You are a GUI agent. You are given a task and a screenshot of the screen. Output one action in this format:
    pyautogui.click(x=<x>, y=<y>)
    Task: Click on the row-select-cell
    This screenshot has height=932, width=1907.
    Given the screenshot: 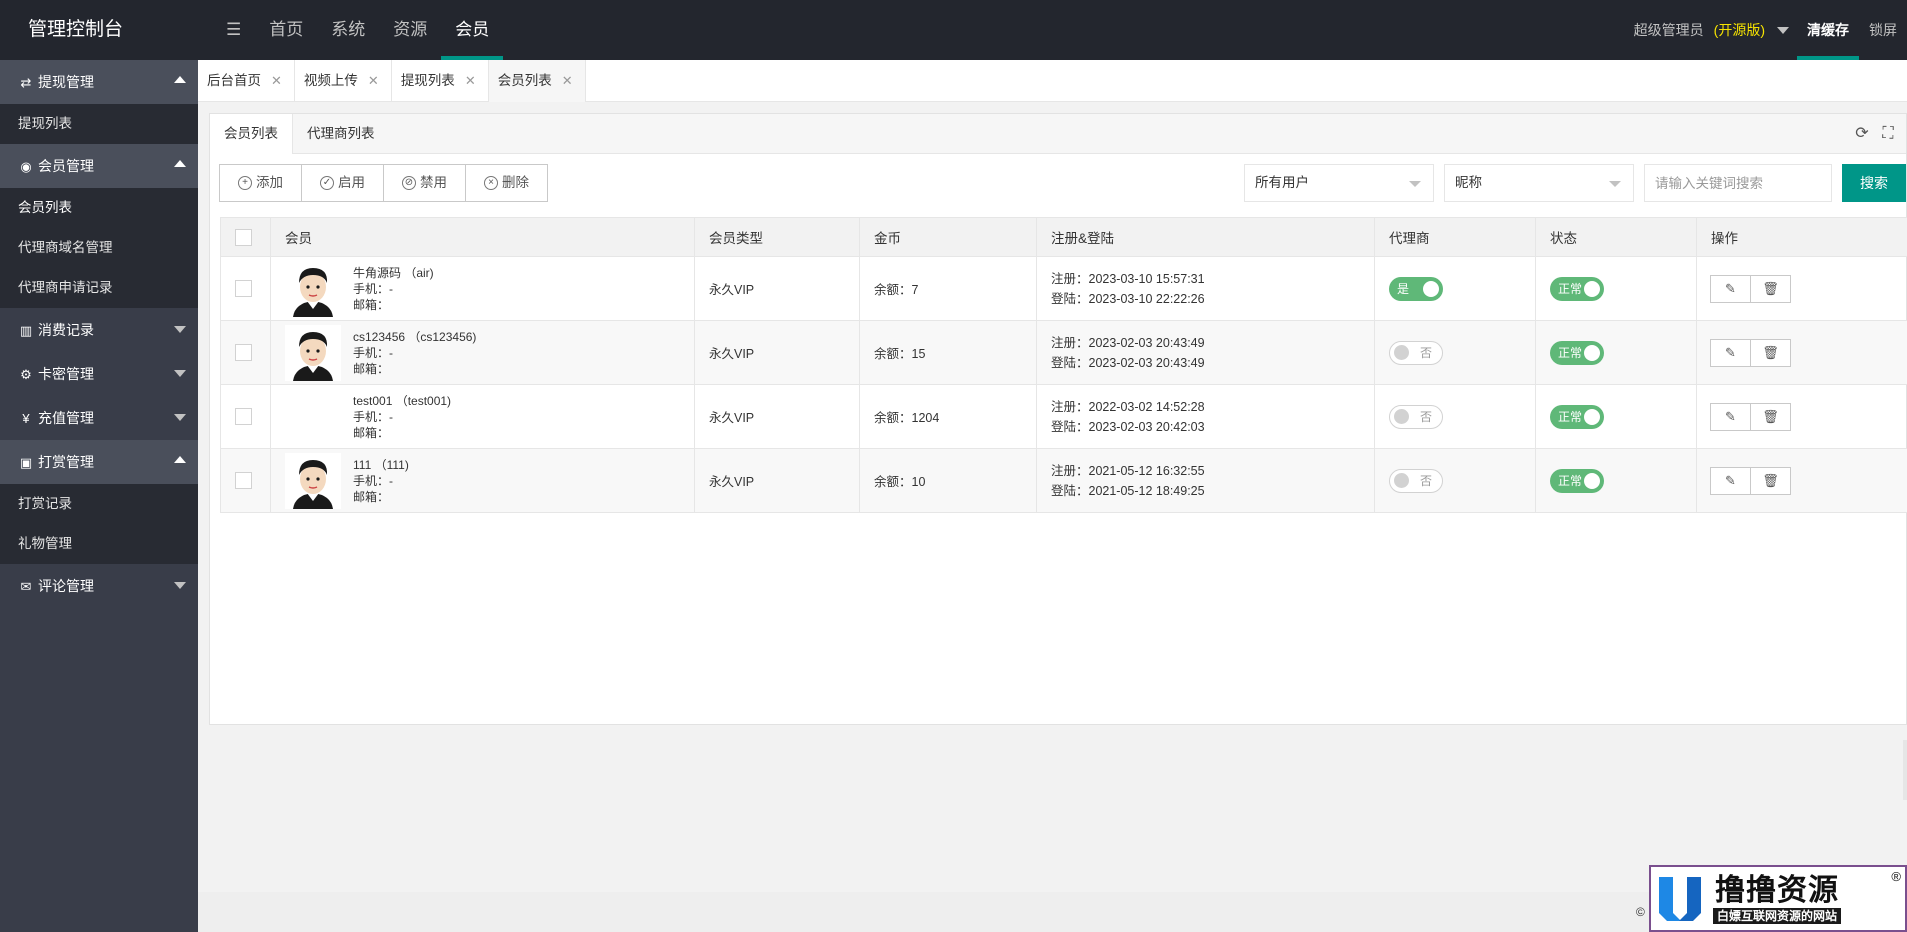 What is the action you would take?
    pyautogui.click(x=245, y=480)
    